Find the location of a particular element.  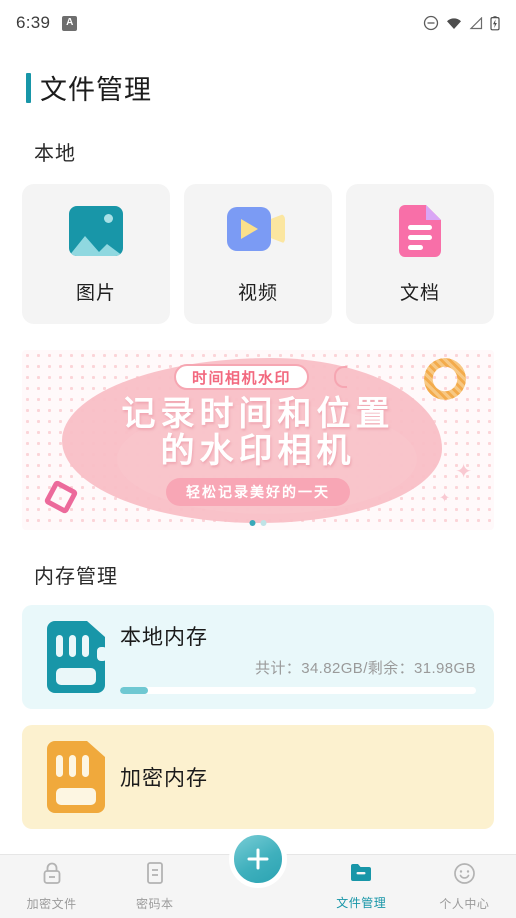

nav-item-encrypted-files: 加密文件 is located at coordinates (51, 886).